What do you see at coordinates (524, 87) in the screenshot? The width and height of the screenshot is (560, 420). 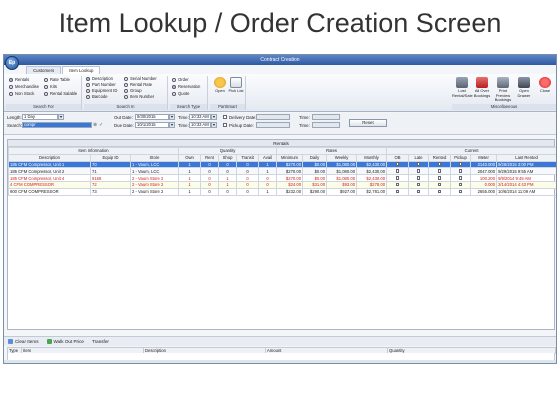 I see `open-drawer-button: Open Drawer` at bounding box center [524, 87].